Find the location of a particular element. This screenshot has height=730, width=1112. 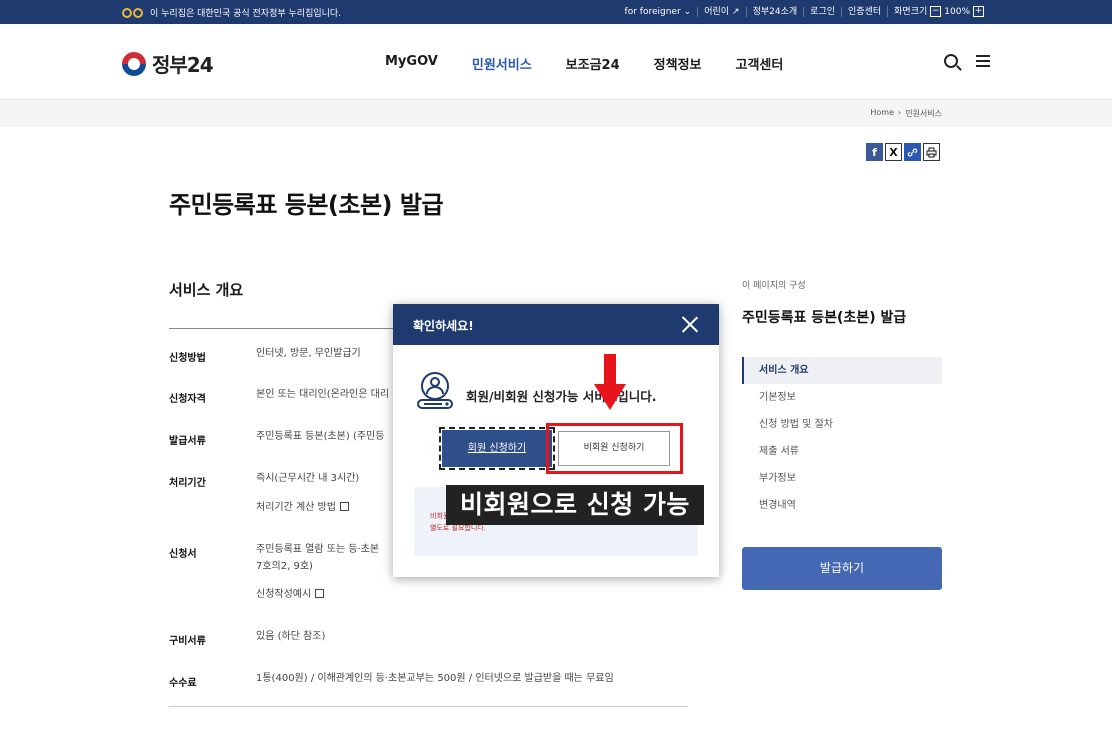

row-value: 즉시(근무시간 내 3시간) is located at coordinates (308, 478).